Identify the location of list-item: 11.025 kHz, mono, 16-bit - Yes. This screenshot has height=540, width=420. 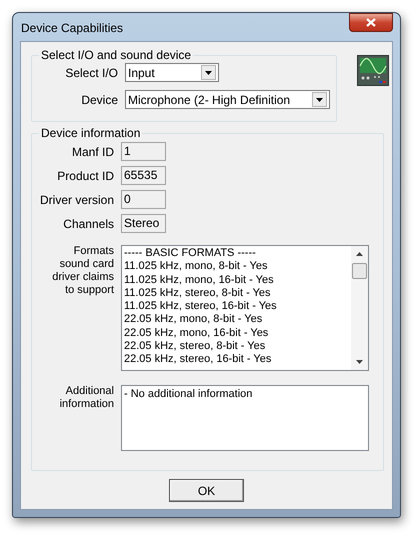
(199, 280).